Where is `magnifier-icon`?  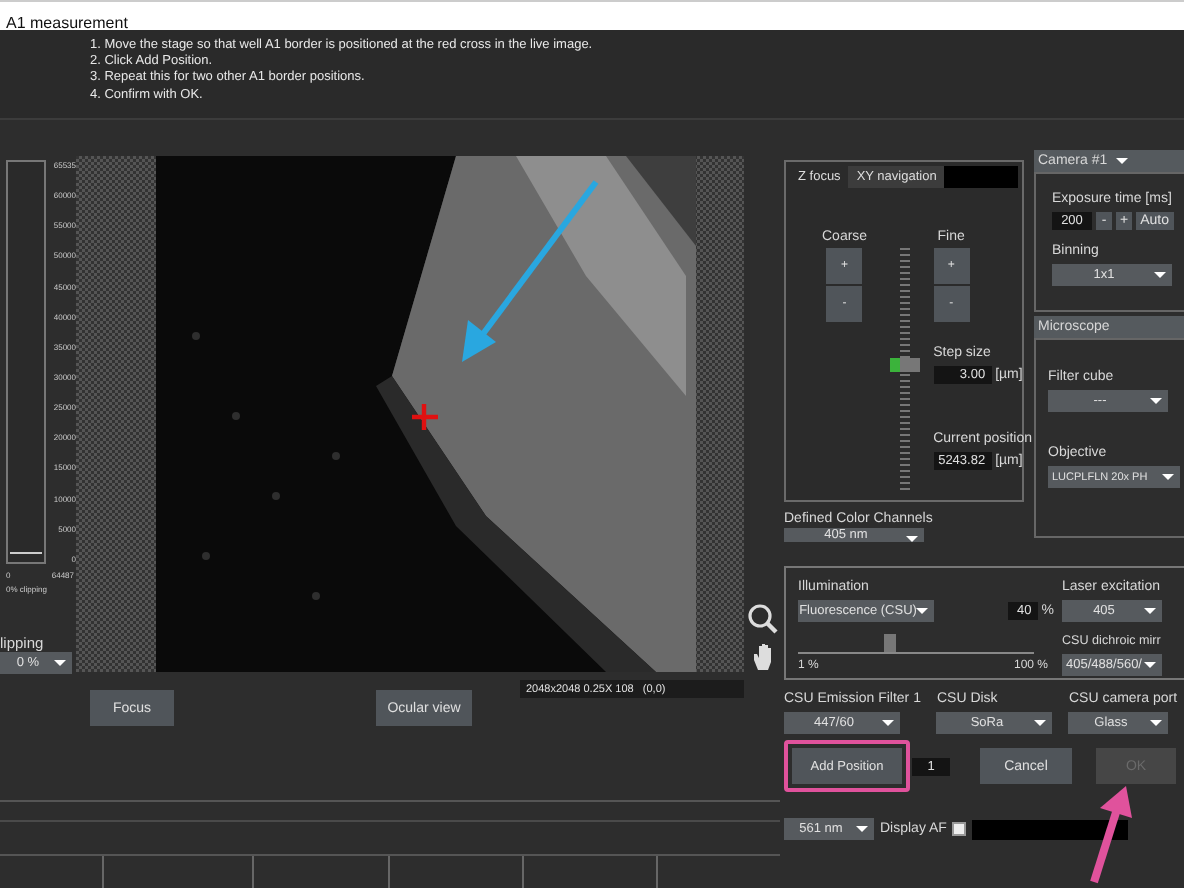 magnifier-icon is located at coordinates (762, 618).